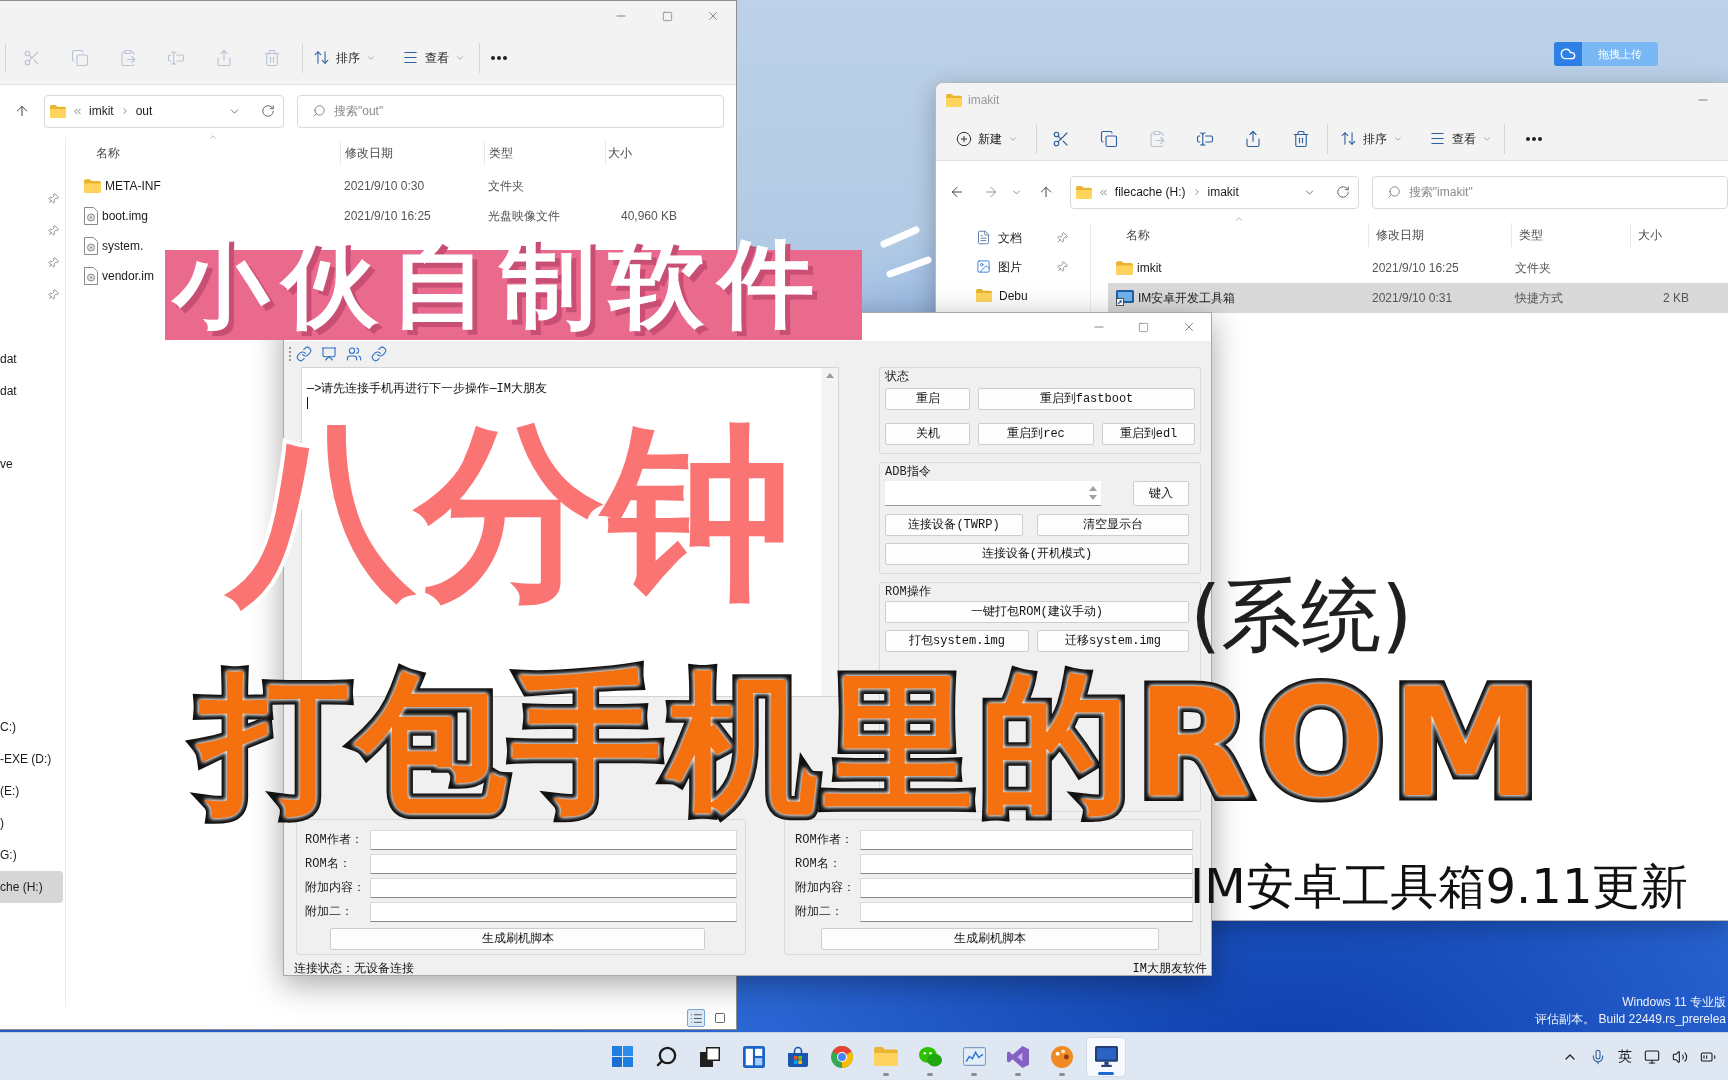 The width and height of the screenshot is (1728, 1080). I want to click on nav-item: ve, so click(31, 464).